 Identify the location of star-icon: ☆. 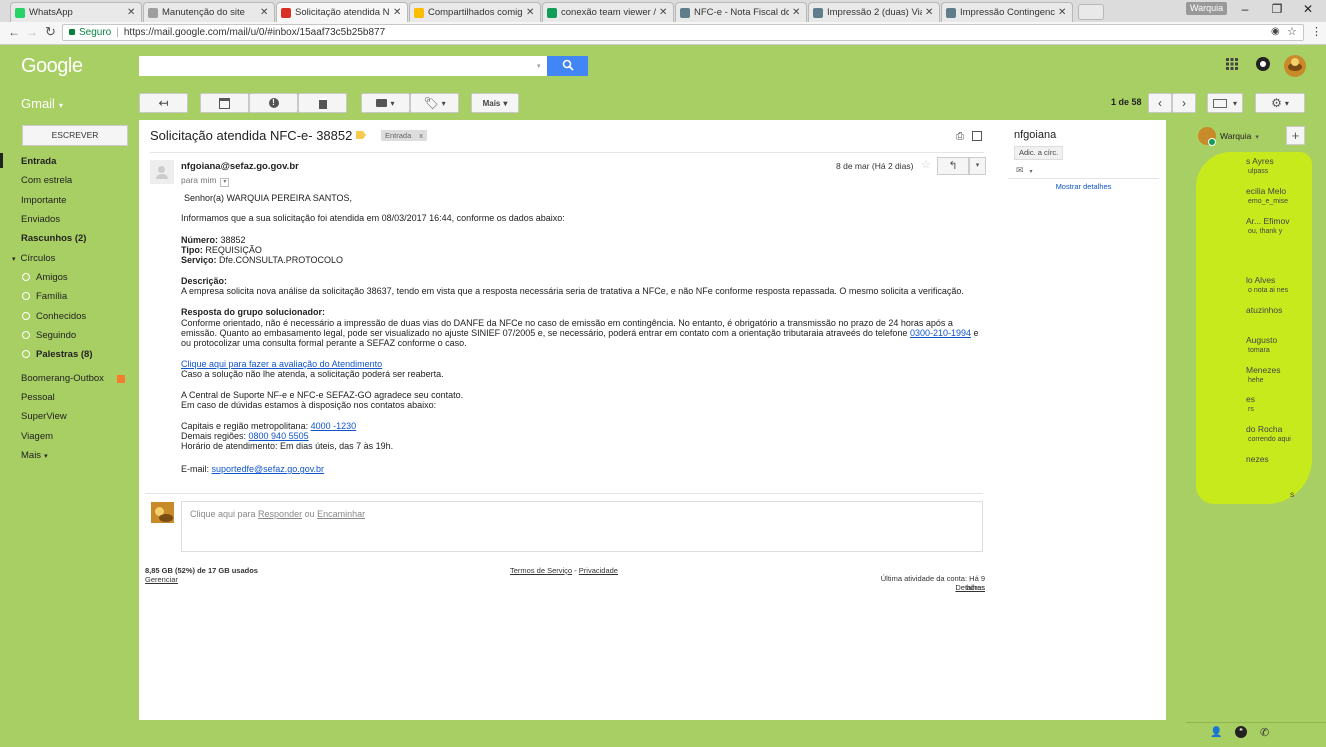
(926, 164).